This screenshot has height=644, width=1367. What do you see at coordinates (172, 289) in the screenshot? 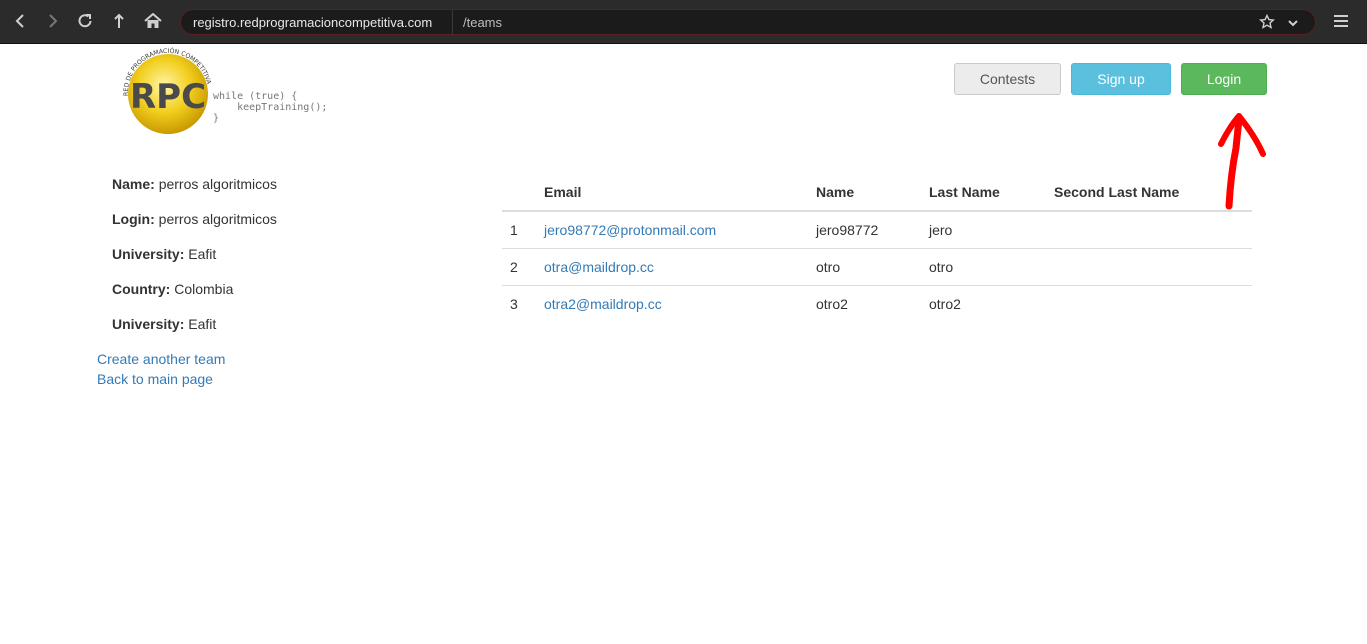
I see `team-country-field: Country: Colombia` at bounding box center [172, 289].